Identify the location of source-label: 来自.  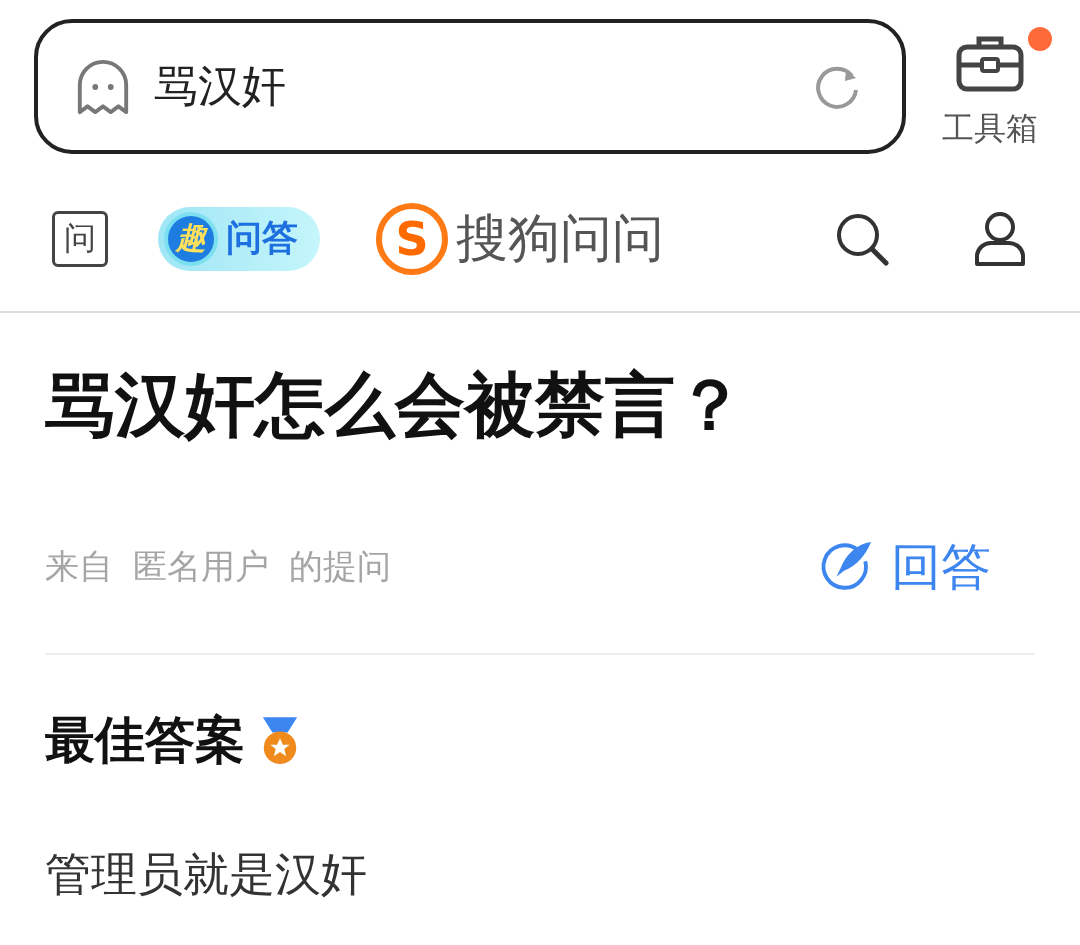
(79, 566).